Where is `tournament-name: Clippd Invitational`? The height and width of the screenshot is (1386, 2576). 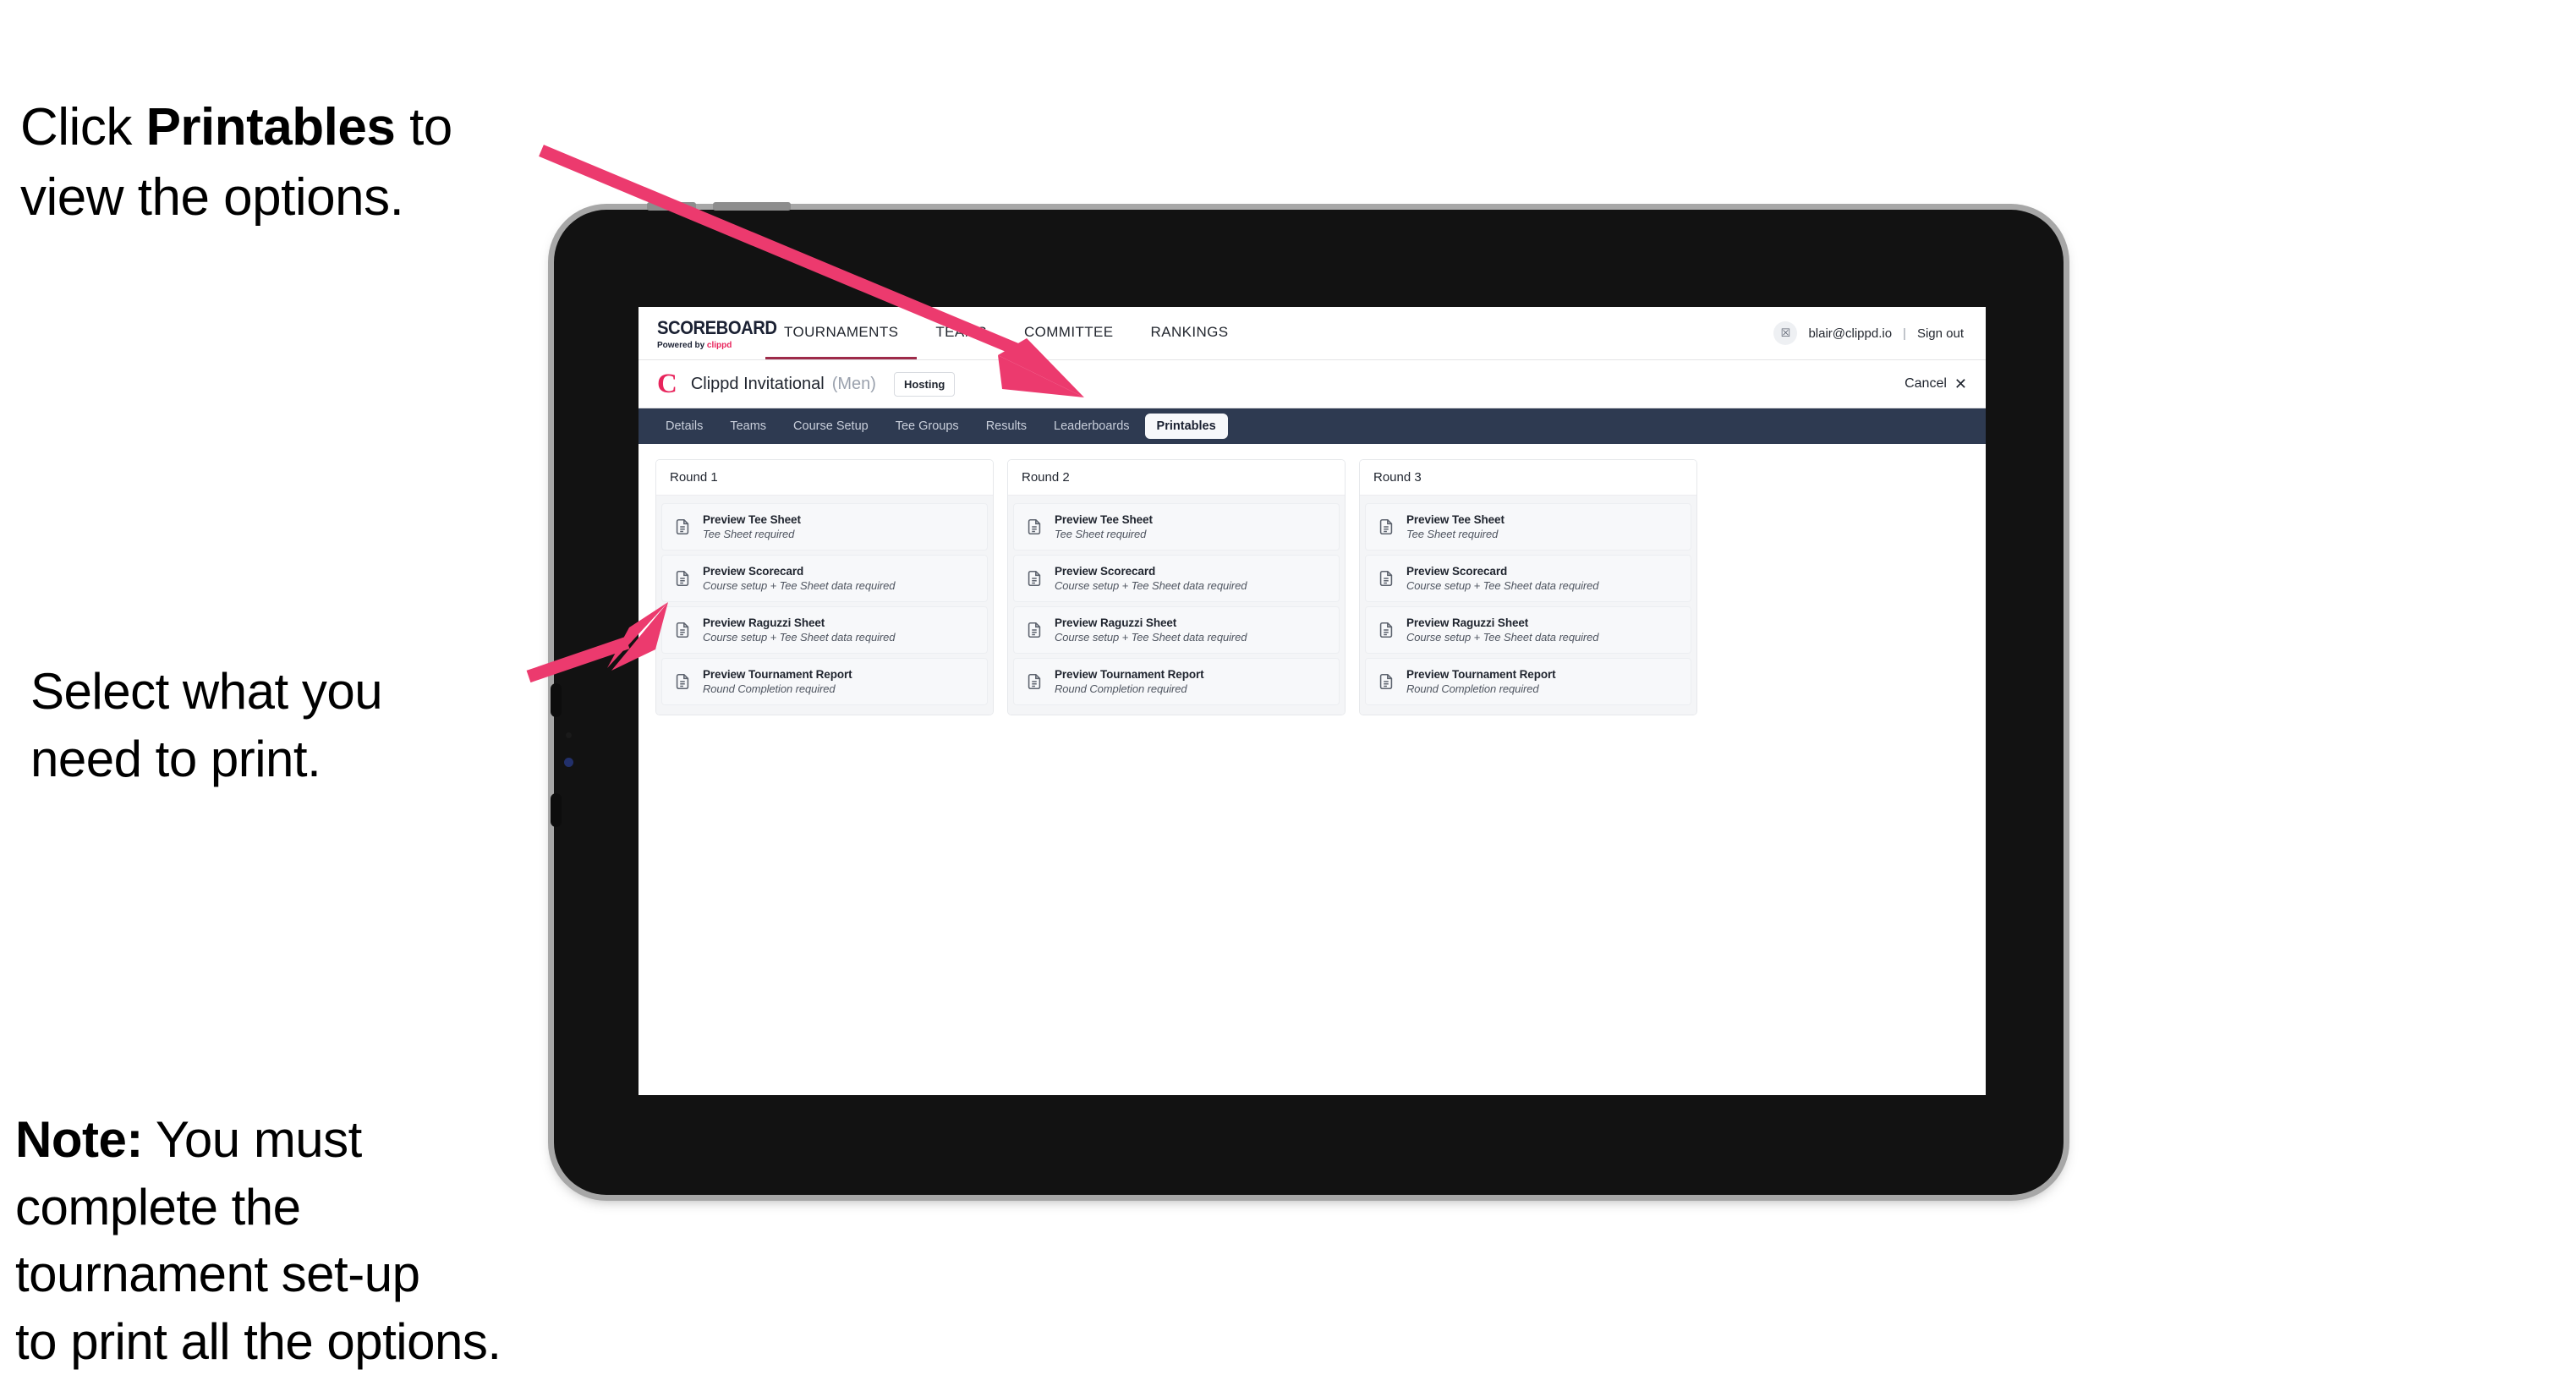
tournament-name: Clippd Invitational is located at coordinates (757, 383).